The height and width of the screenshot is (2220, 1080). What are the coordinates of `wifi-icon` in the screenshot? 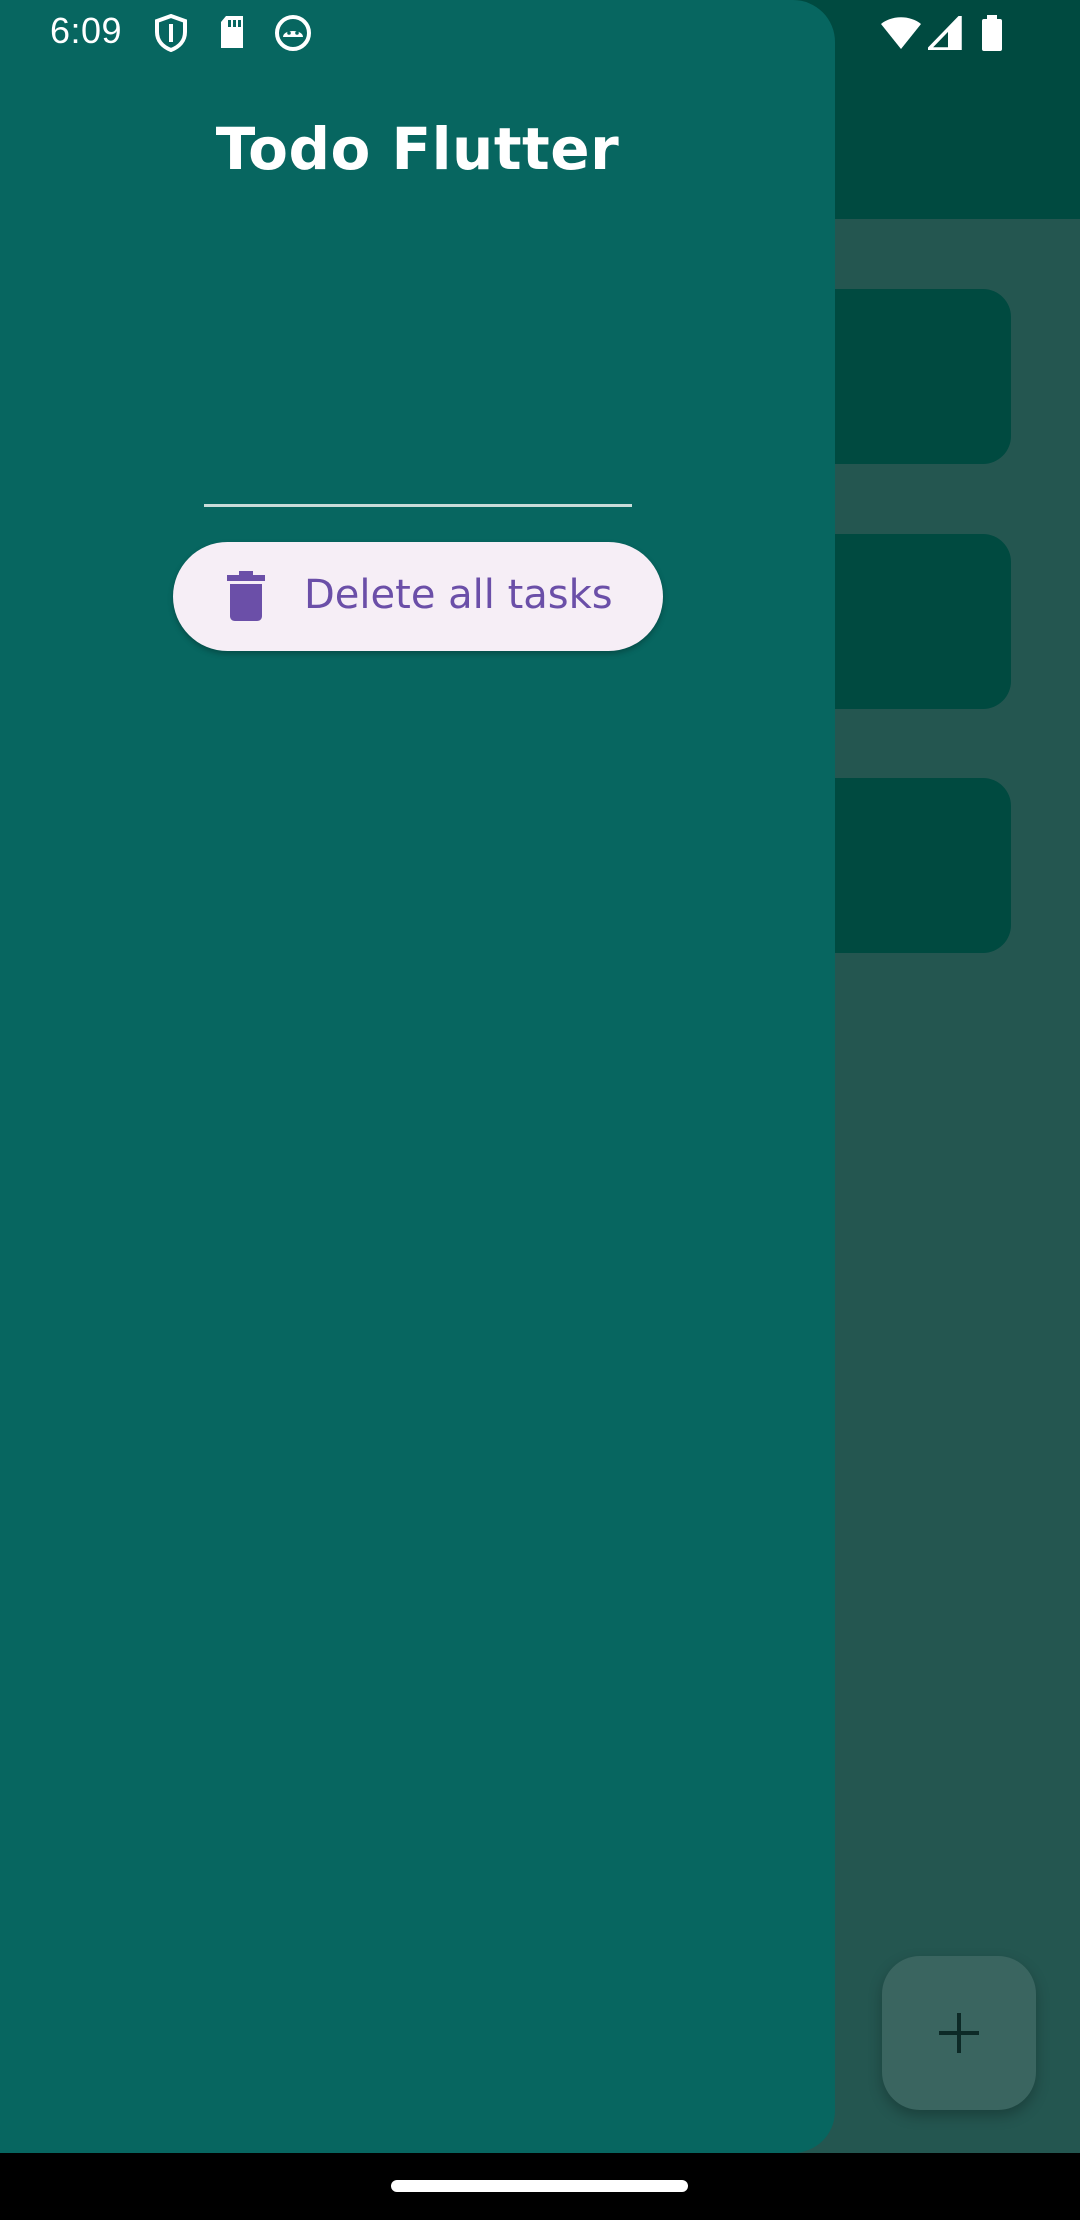 It's located at (901, 33).